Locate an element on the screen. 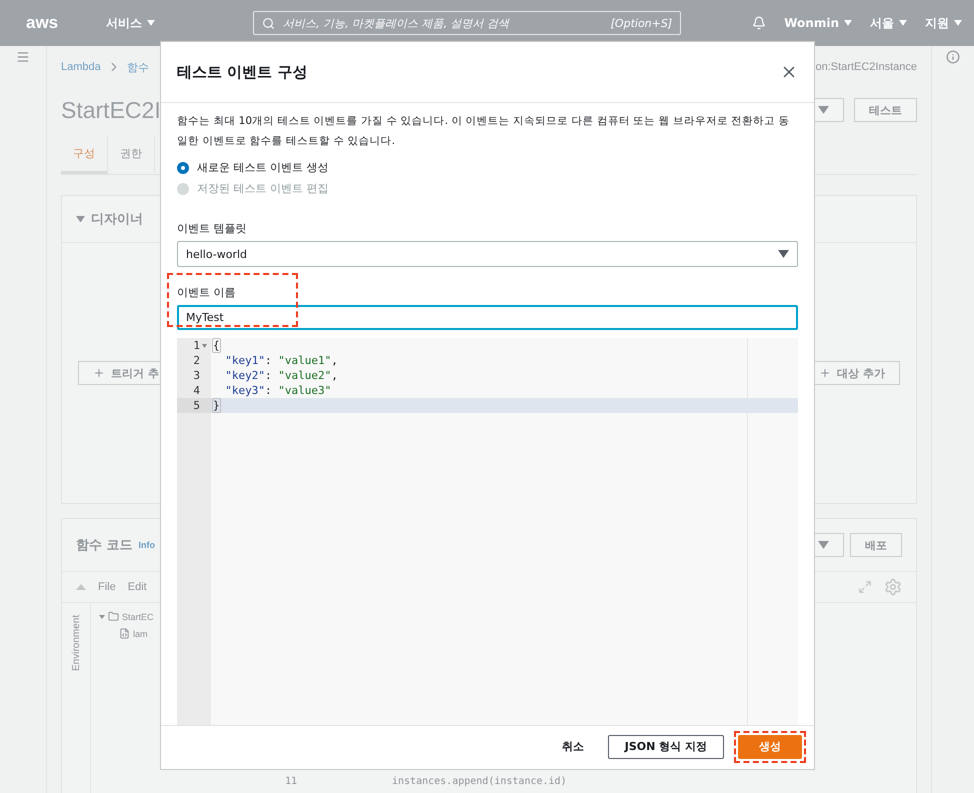 The image size is (974, 793). info-link: Info is located at coordinates (147, 545).